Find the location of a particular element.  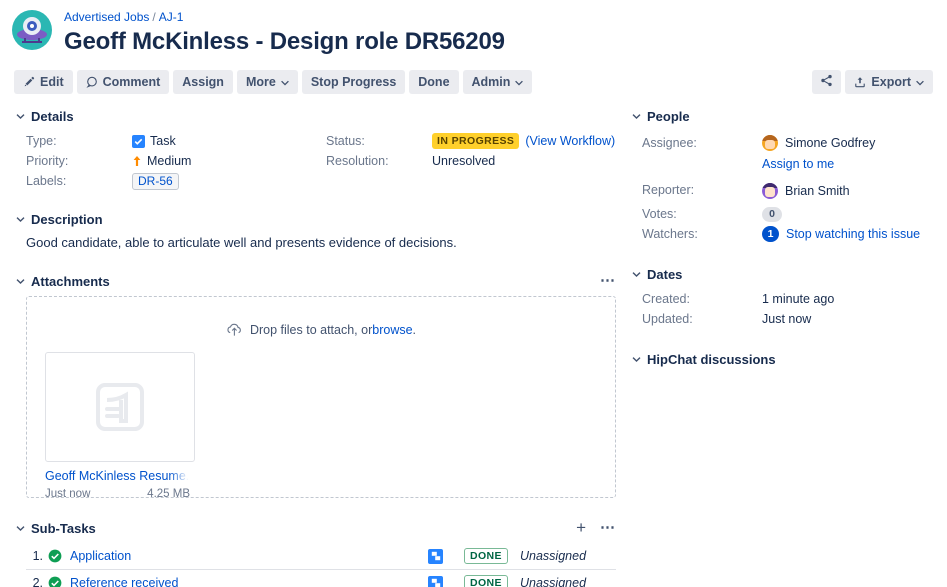

assignee-row: Assignee: Simone Godfrey is located at coordinates (794, 143).